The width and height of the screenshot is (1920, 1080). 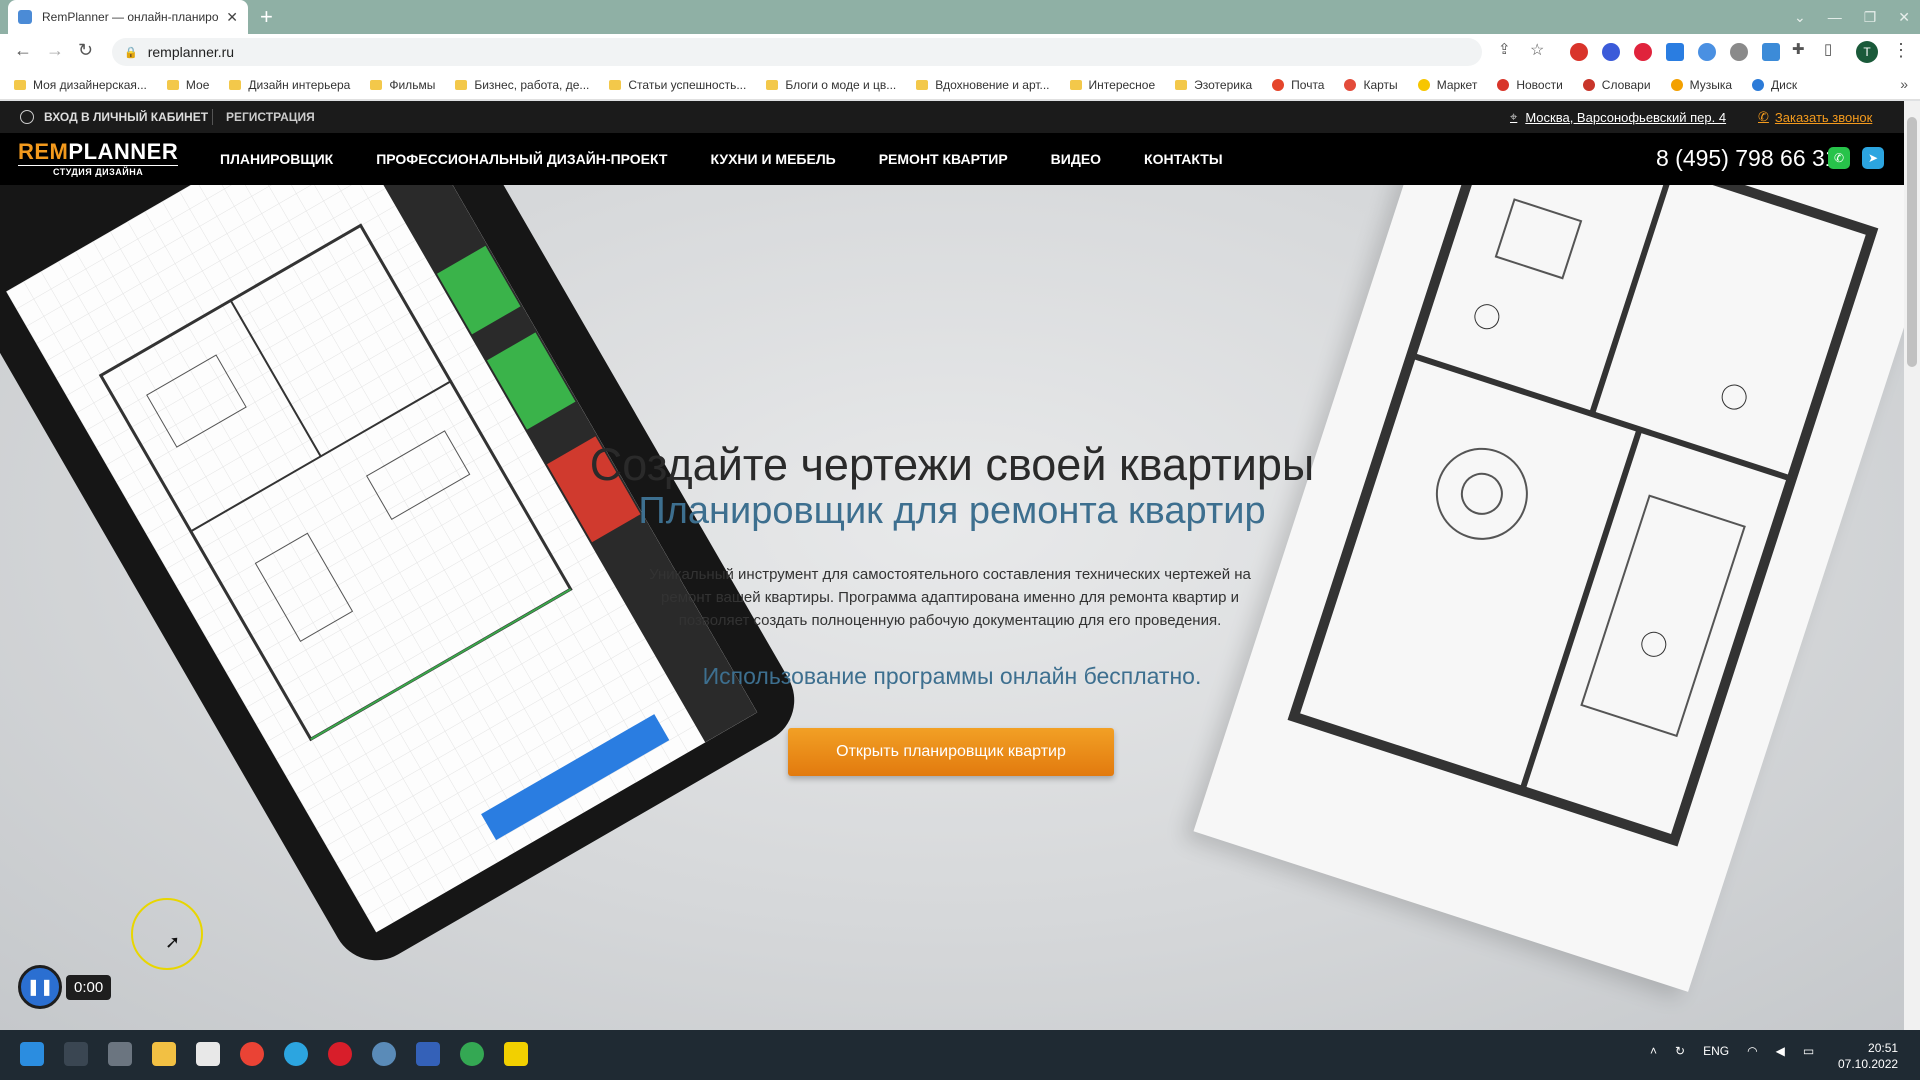 I want to click on start-icon, so click(x=32, y=1054).